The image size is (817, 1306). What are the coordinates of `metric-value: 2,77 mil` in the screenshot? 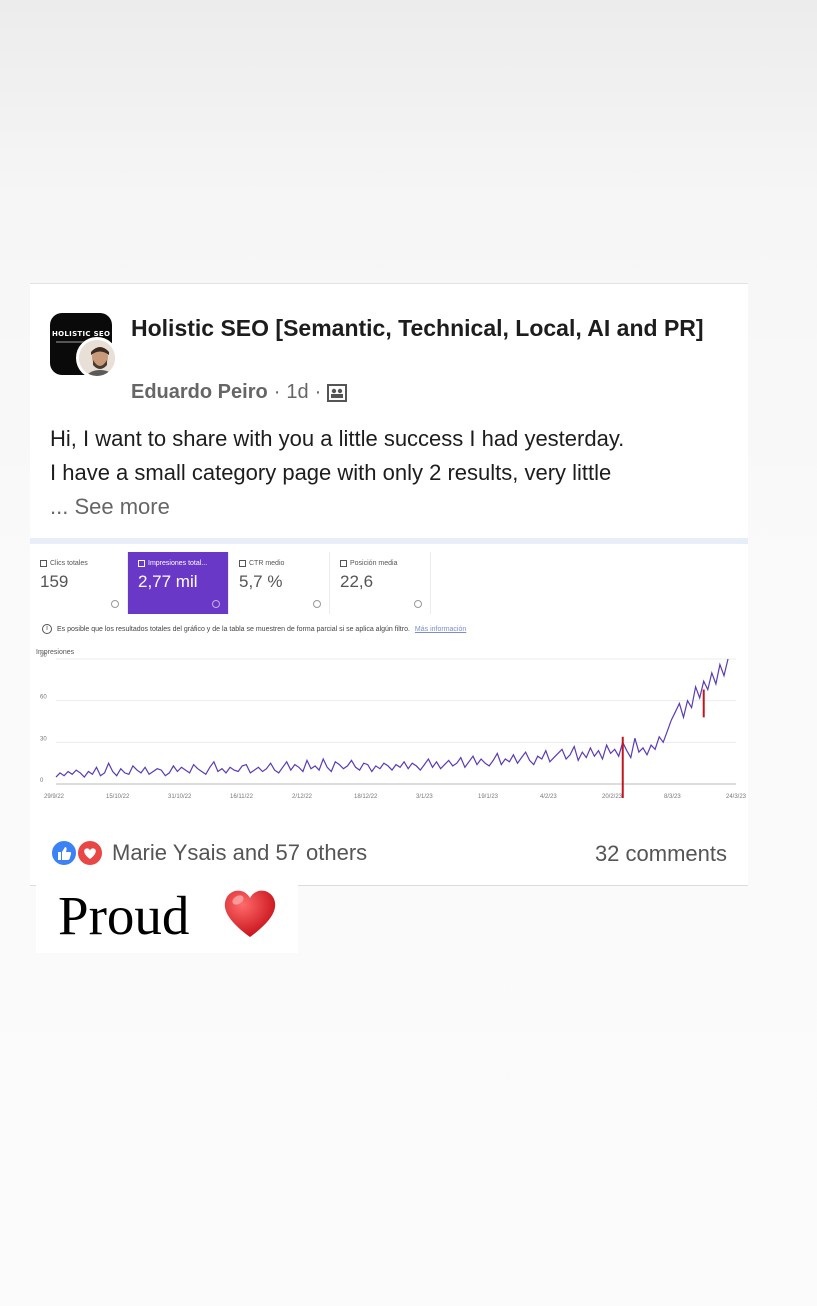 It's located at (168, 581).